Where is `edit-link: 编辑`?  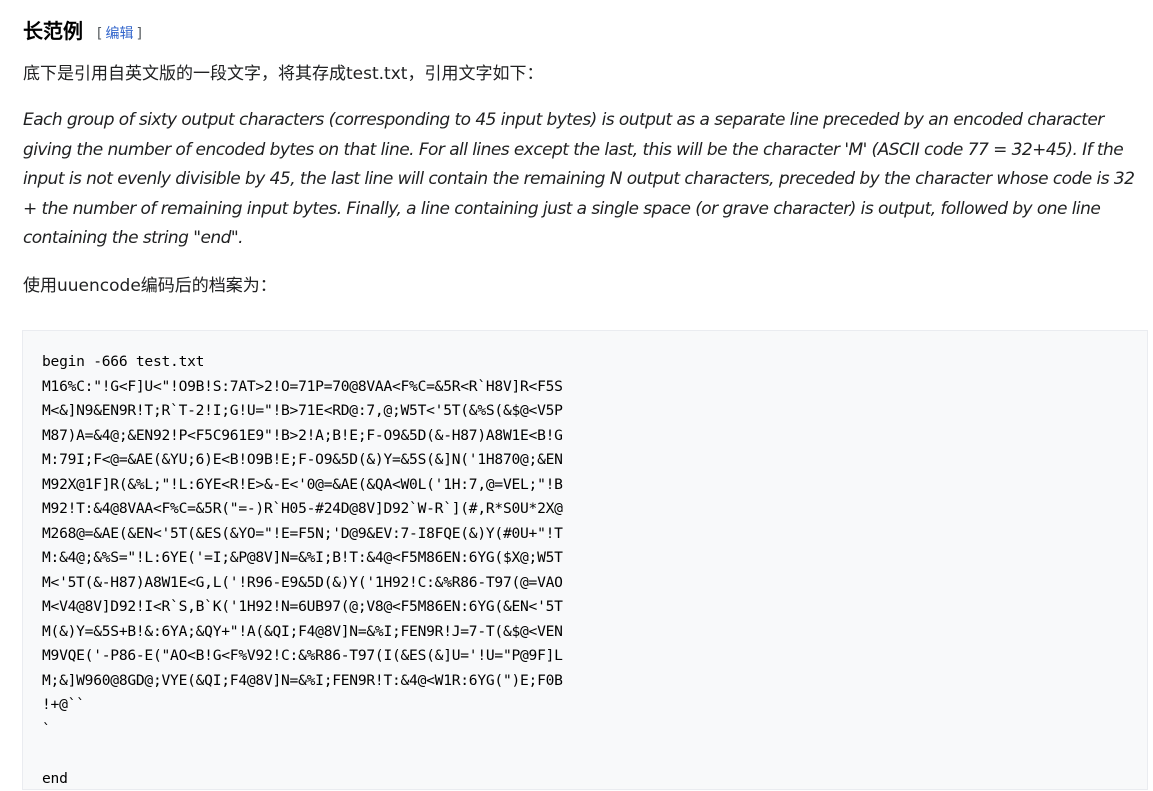 edit-link: 编辑 is located at coordinates (119, 34).